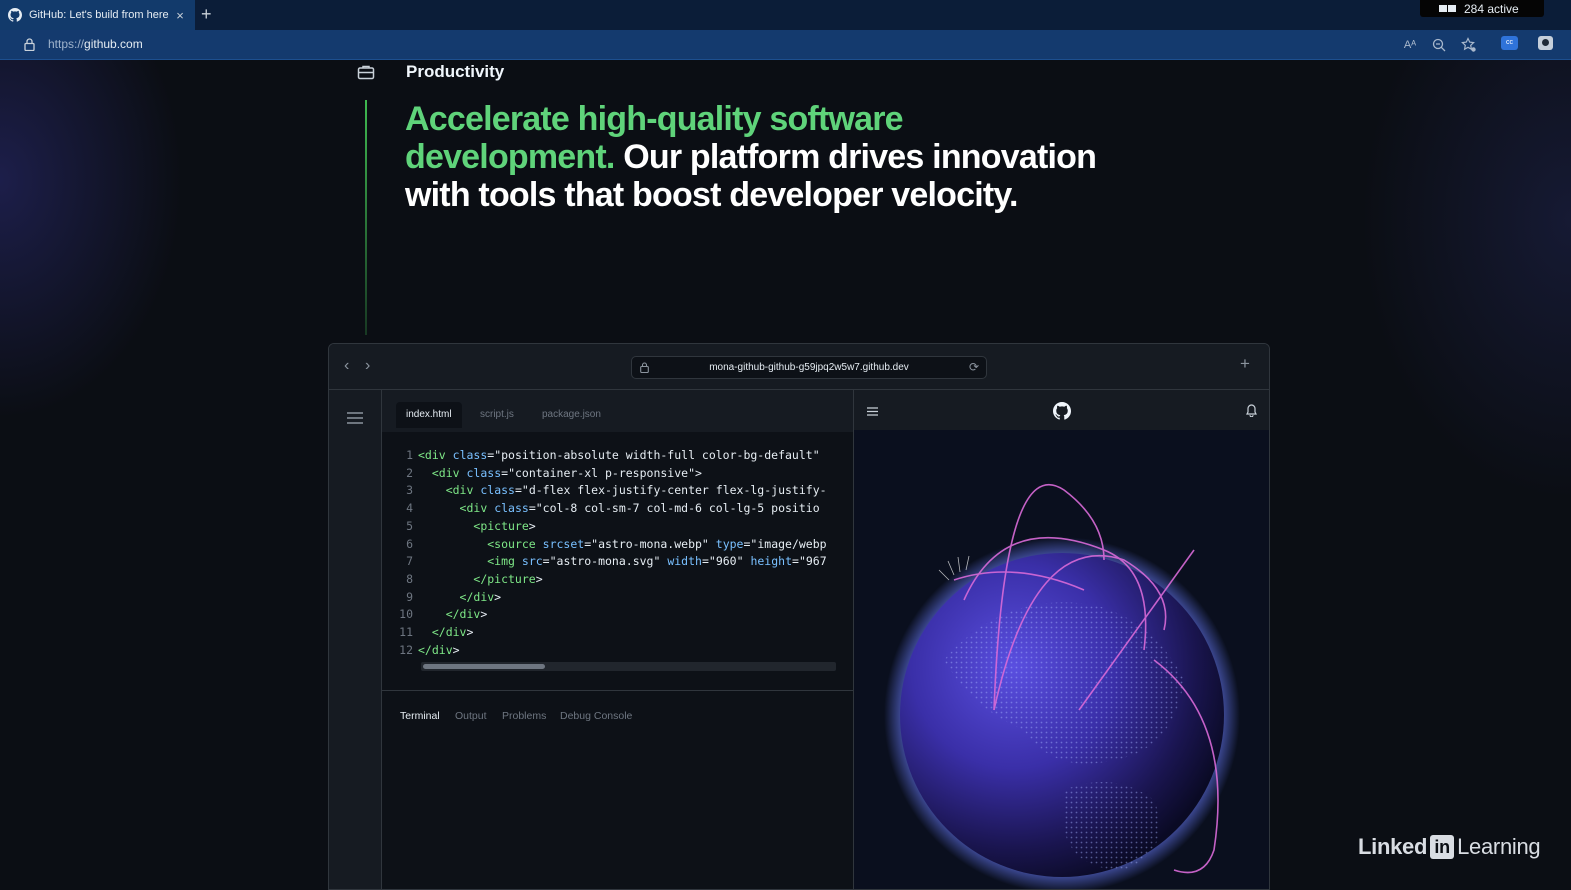  What do you see at coordinates (406, 649) in the screenshot?
I see `line-number: 12` at bounding box center [406, 649].